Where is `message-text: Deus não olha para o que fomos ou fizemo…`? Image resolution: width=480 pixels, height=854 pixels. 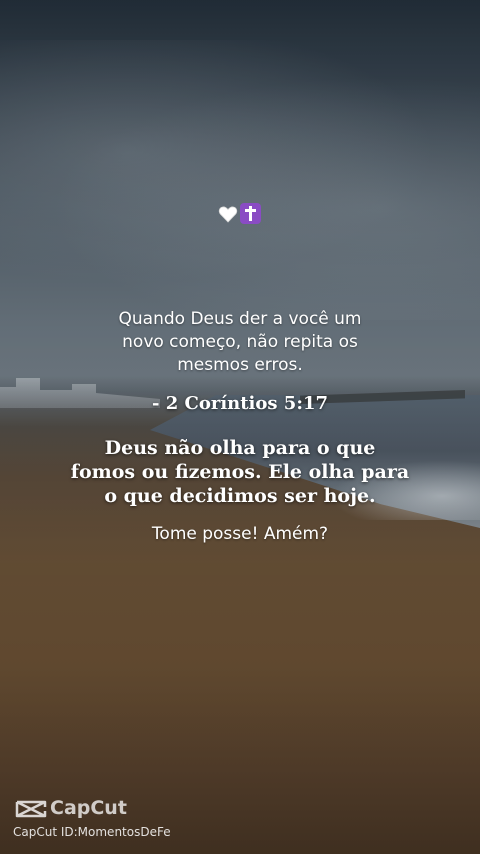 message-text: Deus não olha para o que fomos ou fizemo… is located at coordinates (240, 472).